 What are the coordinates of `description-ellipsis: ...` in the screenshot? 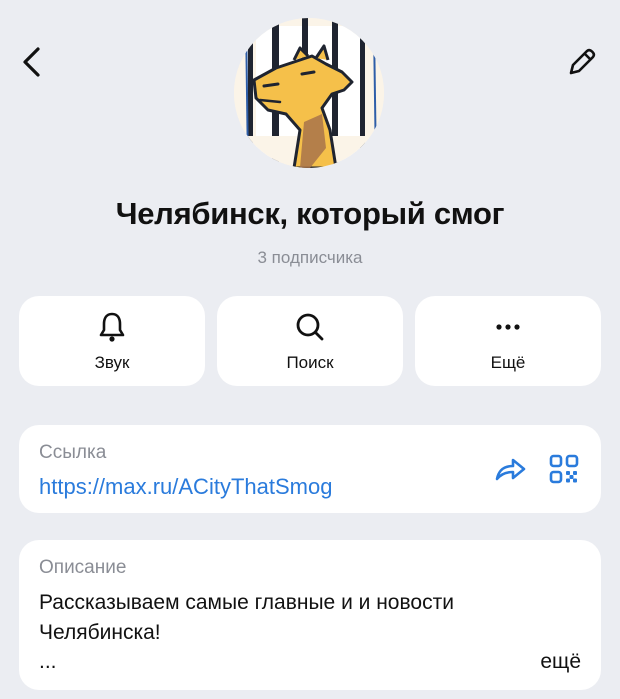 It's located at (48, 661).